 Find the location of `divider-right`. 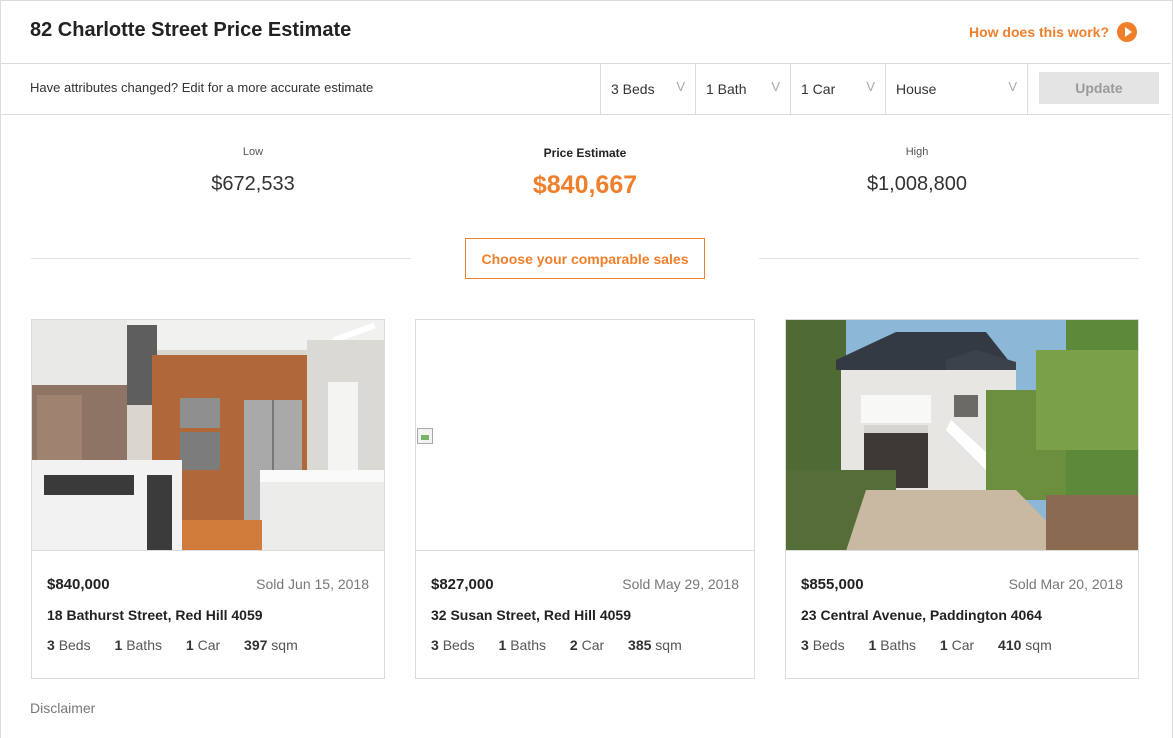

divider-right is located at coordinates (949, 258).